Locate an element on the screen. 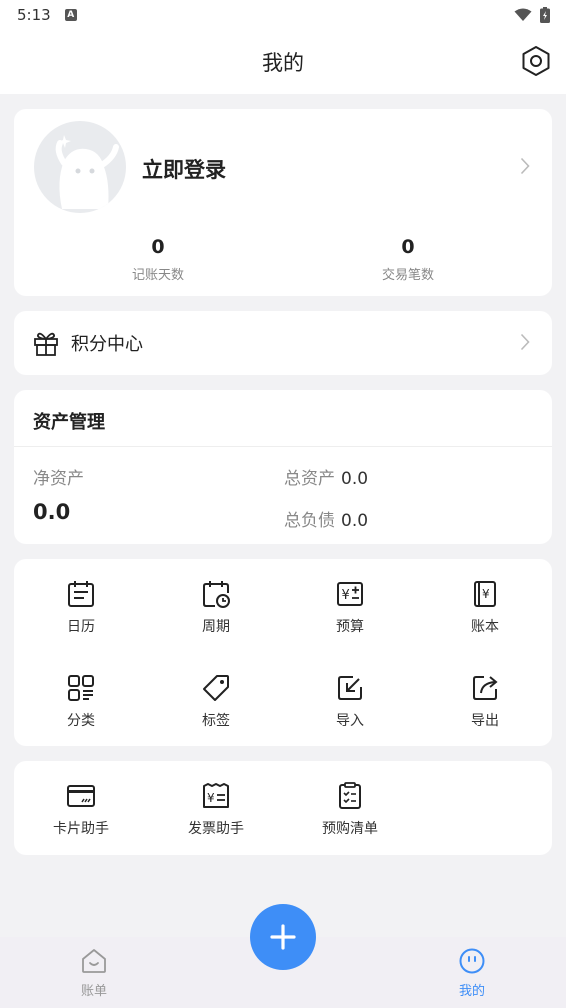  helper-invoice-assistant: ¥ 发票助手 is located at coordinates (216, 809).